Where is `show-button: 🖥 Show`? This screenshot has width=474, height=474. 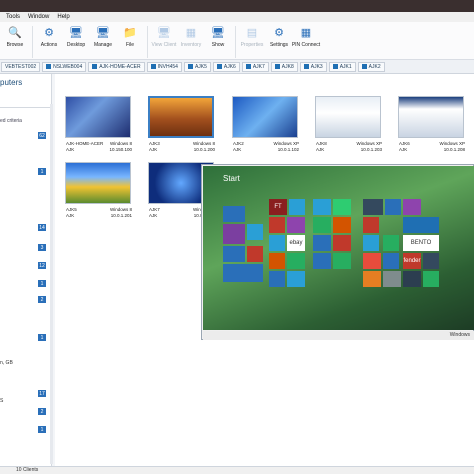
show-button: 🖥 Show is located at coordinates (218, 42).